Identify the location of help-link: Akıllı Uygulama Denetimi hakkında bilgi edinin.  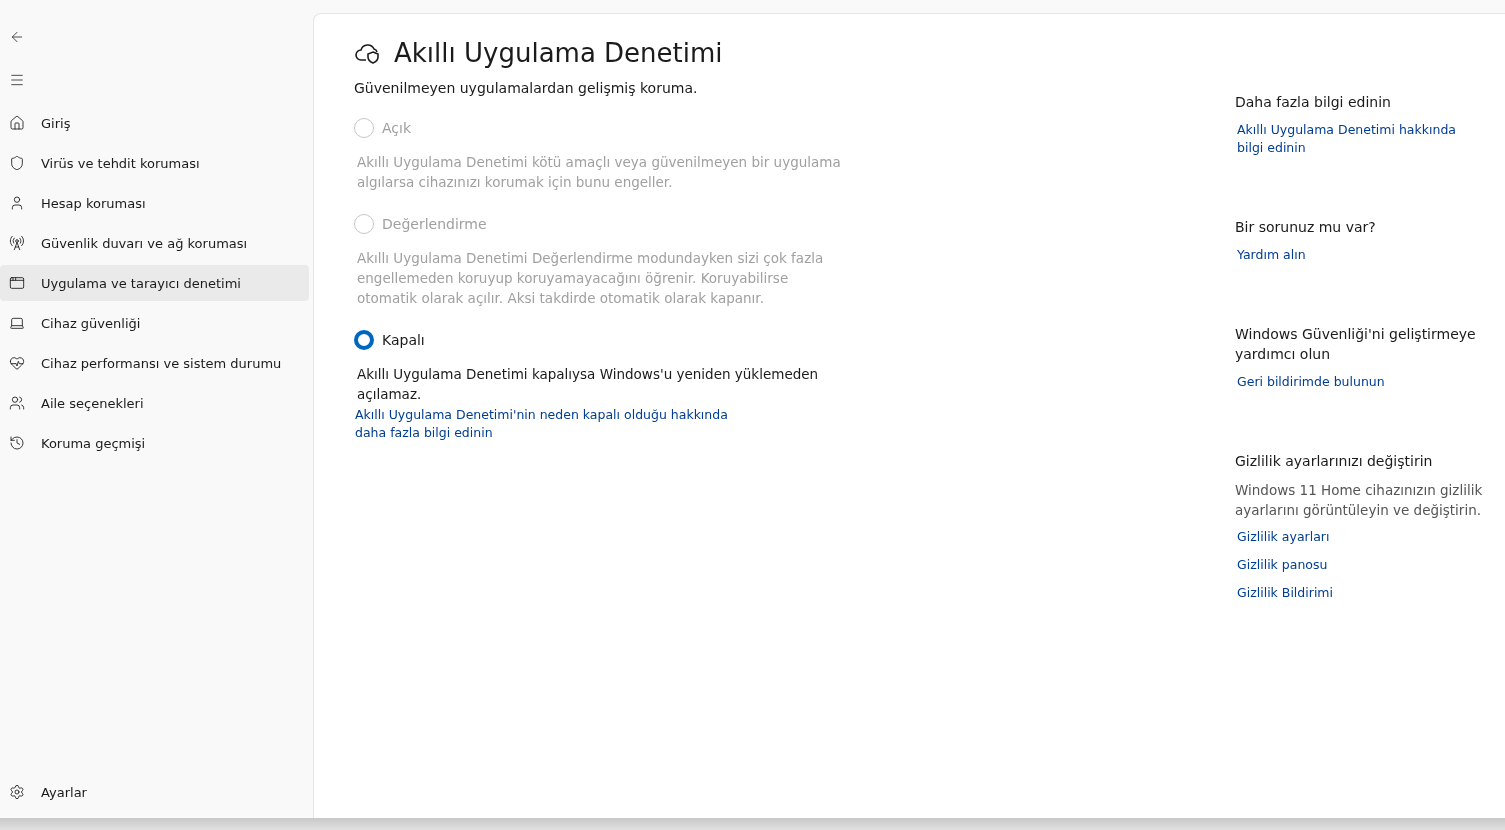
(1349, 139).